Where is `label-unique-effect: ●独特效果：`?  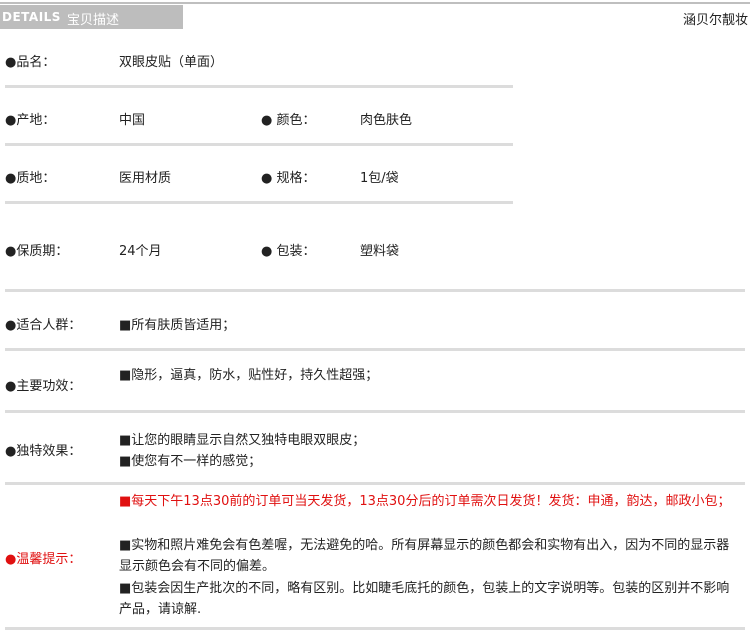
label-unique-effect: ●独特效果： is located at coordinates (43, 451).